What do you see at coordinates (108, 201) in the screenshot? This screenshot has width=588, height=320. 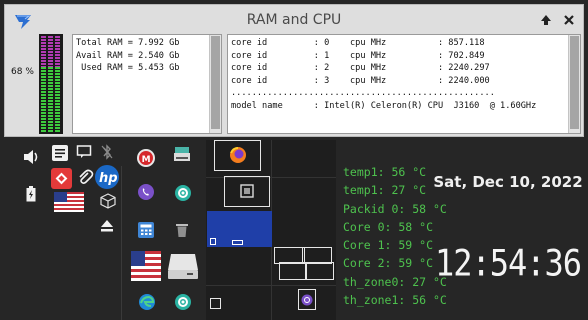 I see `package-box-icon` at bounding box center [108, 201].